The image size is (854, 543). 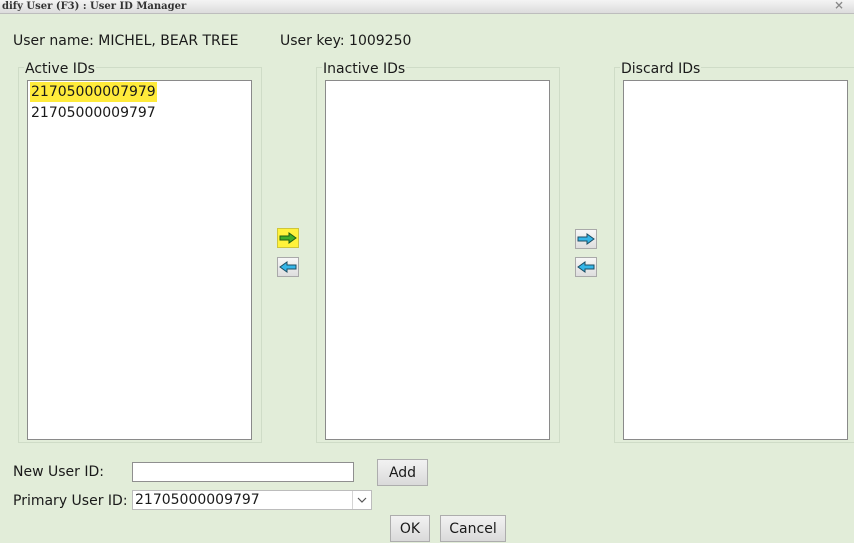 I want to click on list-item: 21705000007979, so click(x=93, y=92).